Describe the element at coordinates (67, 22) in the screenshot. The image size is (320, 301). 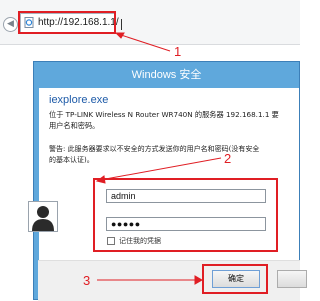
I see `annotation-box-url` at that location.